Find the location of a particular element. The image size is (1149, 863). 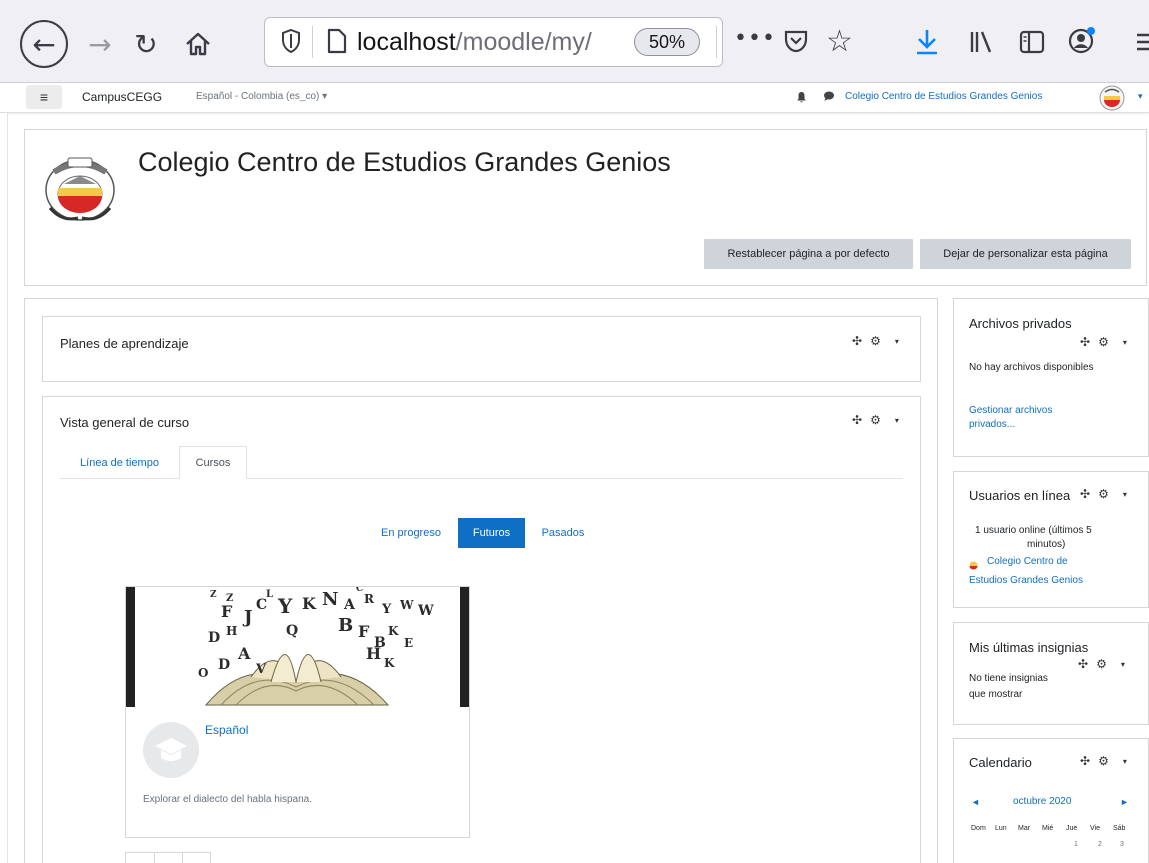

nav-drawer-button: ≡ is located at coordinates (44, 97).